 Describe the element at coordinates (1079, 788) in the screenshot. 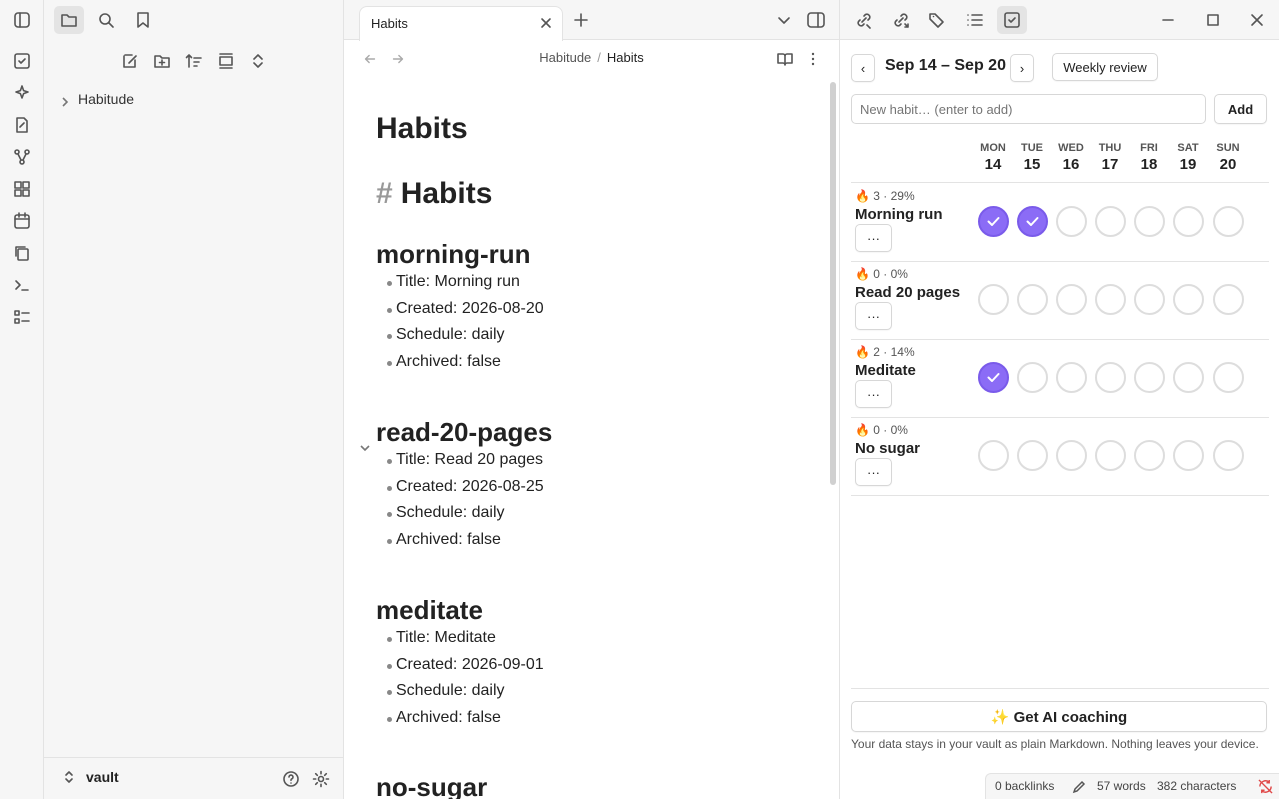

I see `pencil-icon` at that location.